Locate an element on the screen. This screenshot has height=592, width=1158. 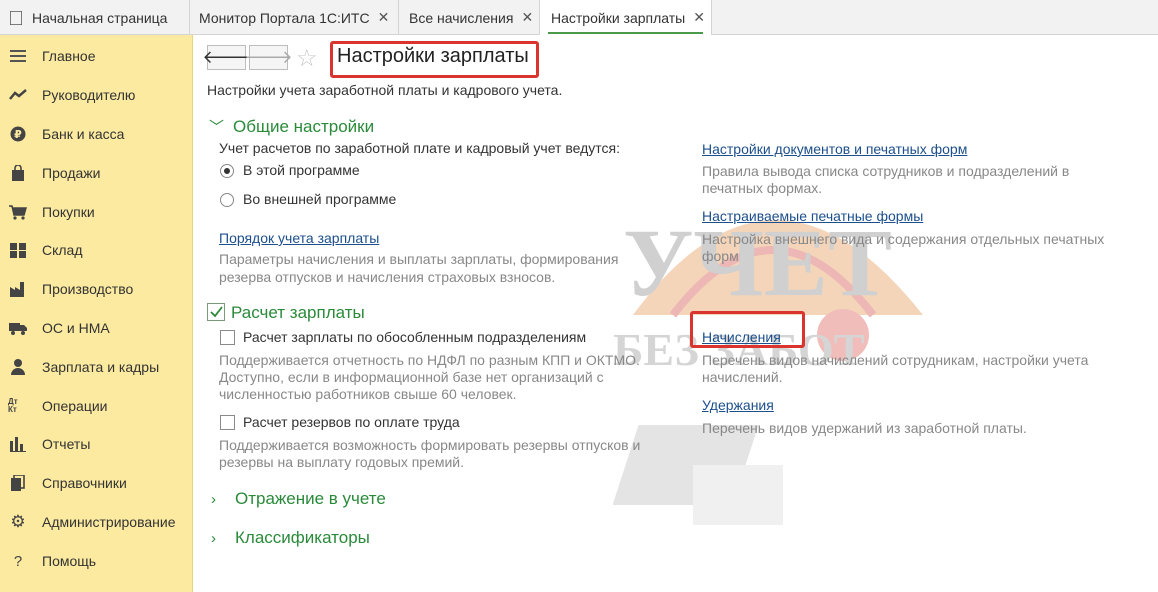
section-toggle-payroll is located at coordinates (216, 312).